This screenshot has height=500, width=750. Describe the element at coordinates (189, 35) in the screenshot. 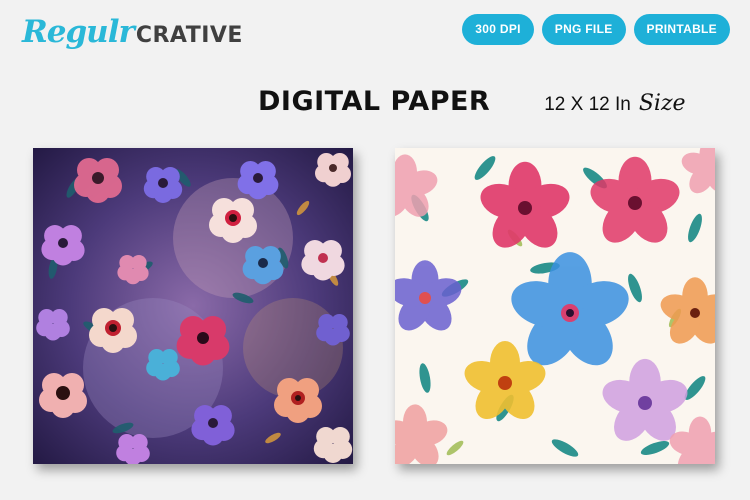

I see `brand-logo-bold: CRATIVE` at that location.